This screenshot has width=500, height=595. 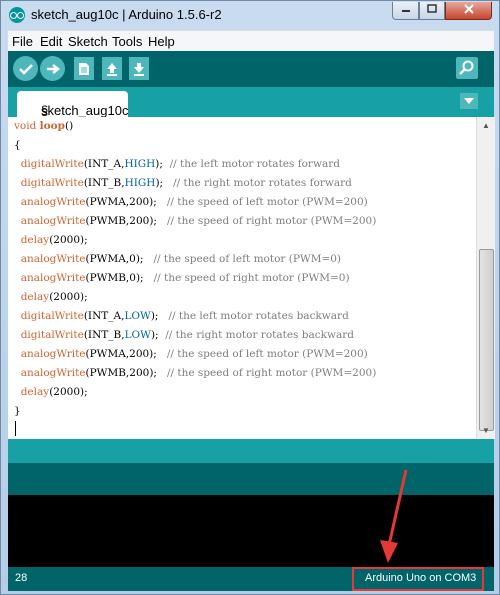 I want to click on serial-monitor-button, so click(x=467, y=68).